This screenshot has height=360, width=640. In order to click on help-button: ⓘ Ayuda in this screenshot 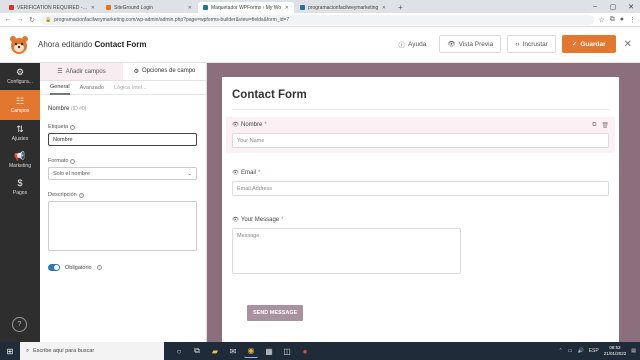, I will do `click(412, 44)`.